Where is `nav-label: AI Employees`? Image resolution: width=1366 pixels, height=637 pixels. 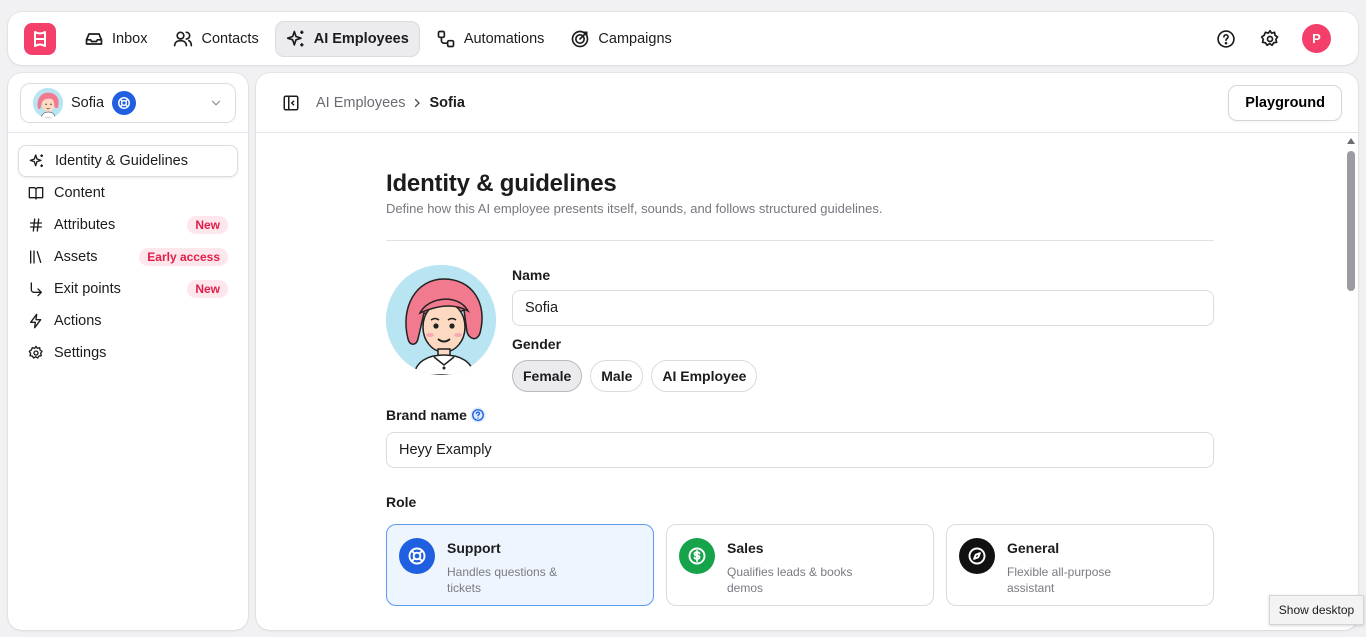 nav-label: AI Employees is located at coordinates (361, 38).